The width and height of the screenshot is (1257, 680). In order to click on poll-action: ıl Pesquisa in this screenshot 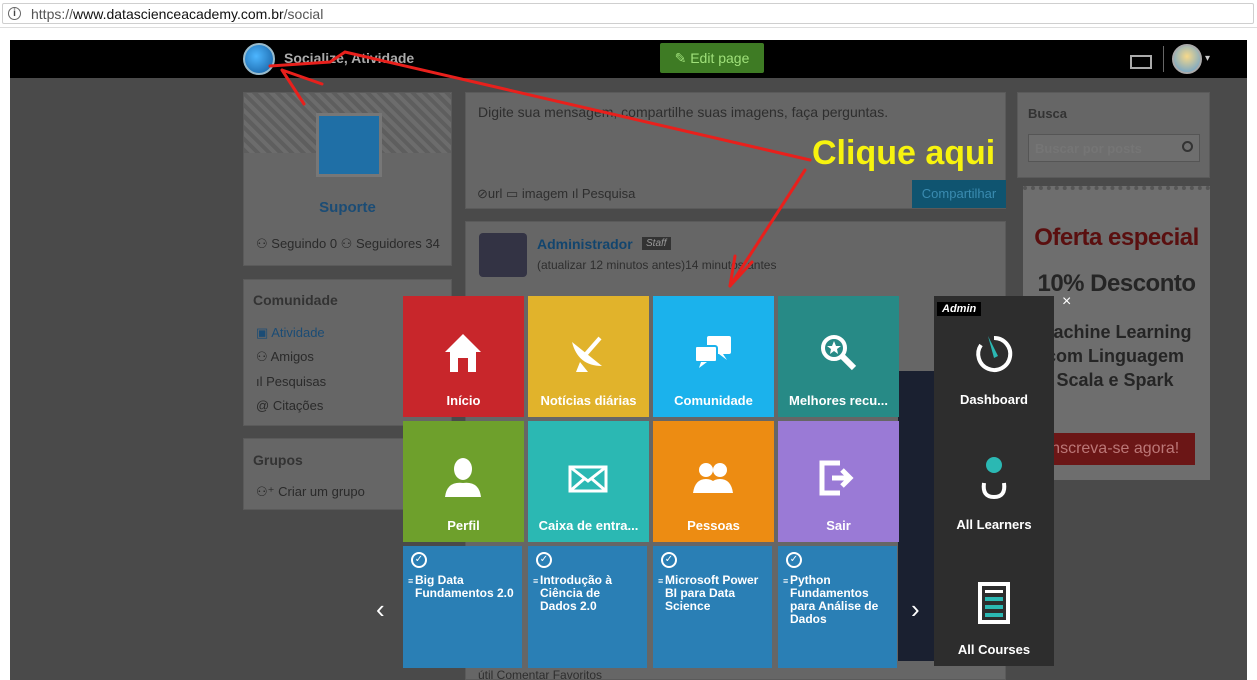, I will do `click(604, 193)`.